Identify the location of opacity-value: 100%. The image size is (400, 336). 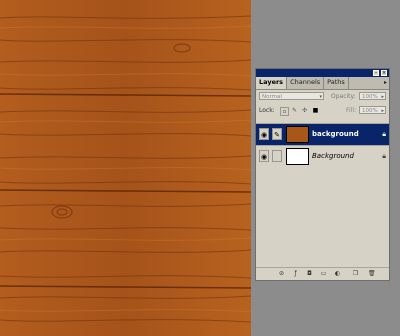
(370, 97).